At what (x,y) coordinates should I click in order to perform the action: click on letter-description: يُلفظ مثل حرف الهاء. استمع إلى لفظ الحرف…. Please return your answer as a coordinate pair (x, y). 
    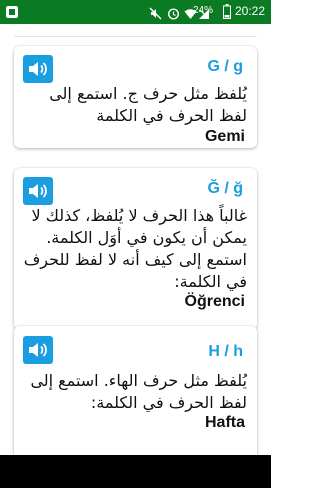
    Looking at the image, I should click on (138, 391).